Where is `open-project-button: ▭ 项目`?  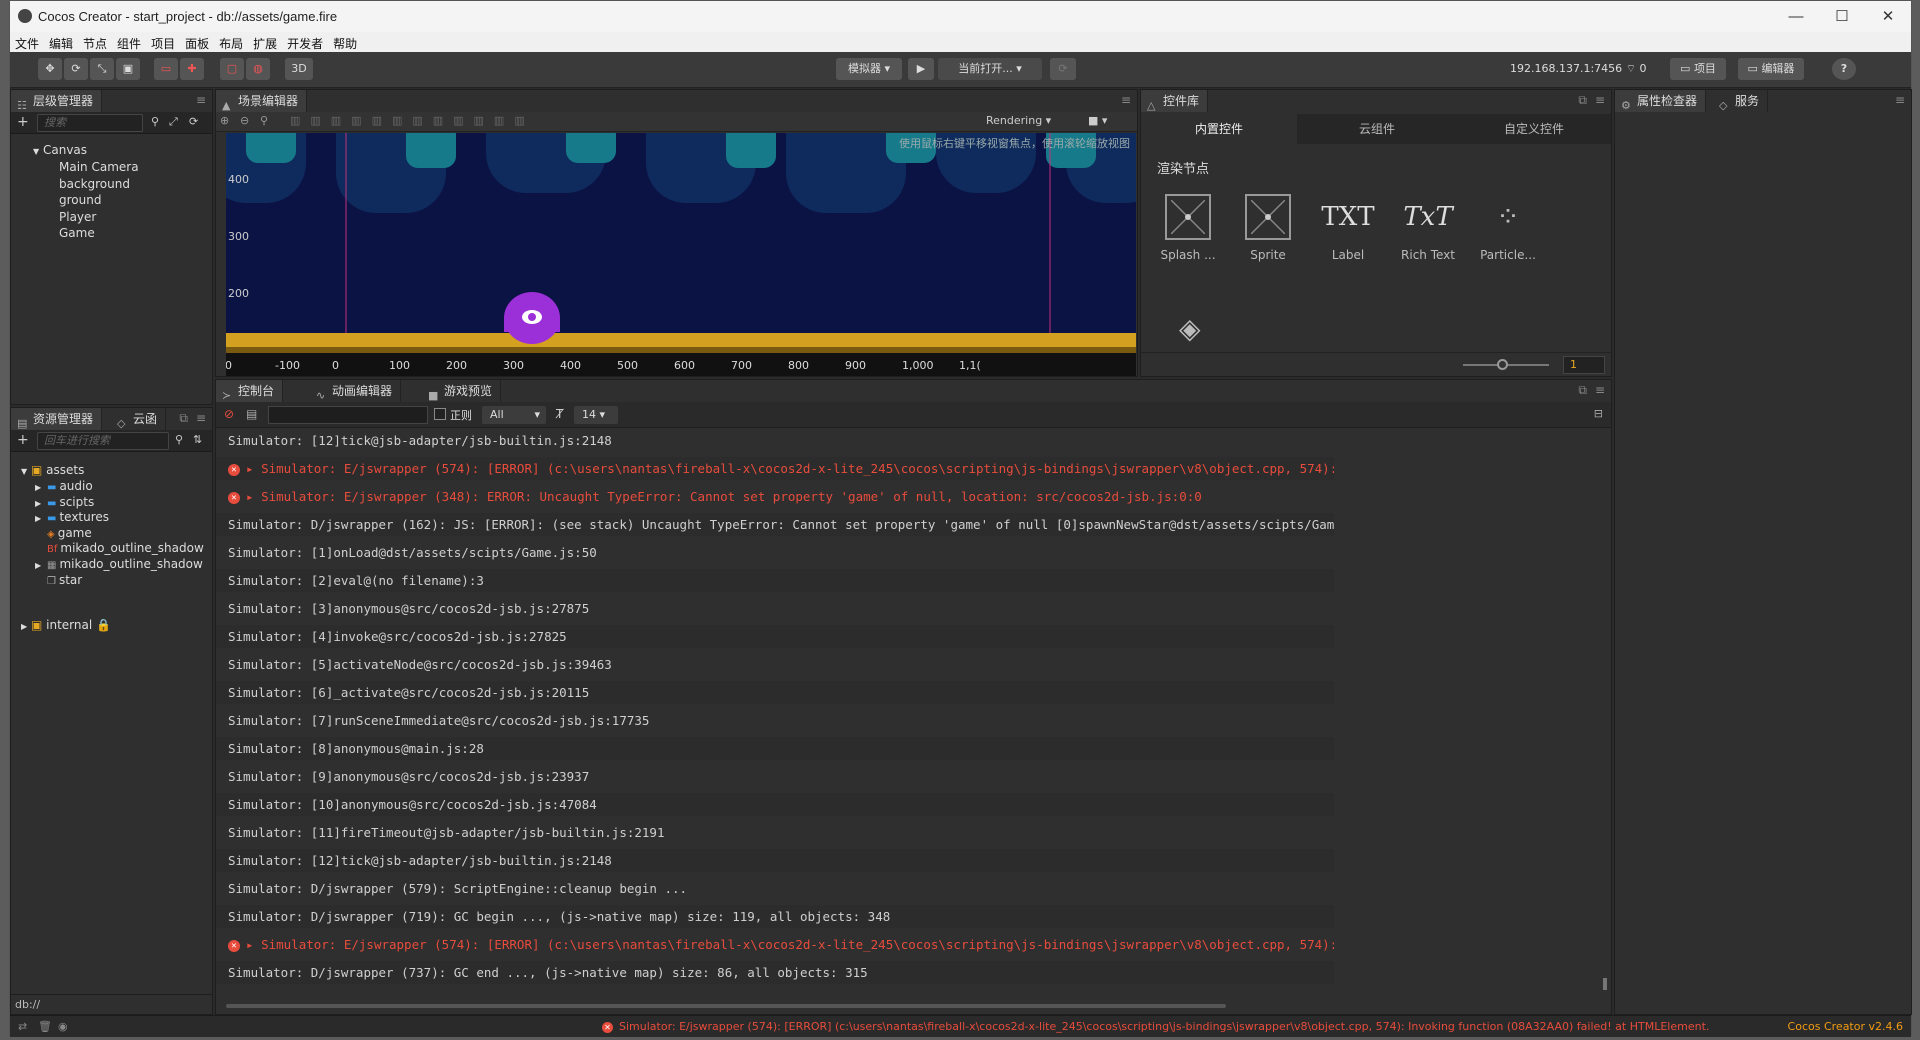
open-project-button: ▭ 项目 is located at coordinates (1698, 69).